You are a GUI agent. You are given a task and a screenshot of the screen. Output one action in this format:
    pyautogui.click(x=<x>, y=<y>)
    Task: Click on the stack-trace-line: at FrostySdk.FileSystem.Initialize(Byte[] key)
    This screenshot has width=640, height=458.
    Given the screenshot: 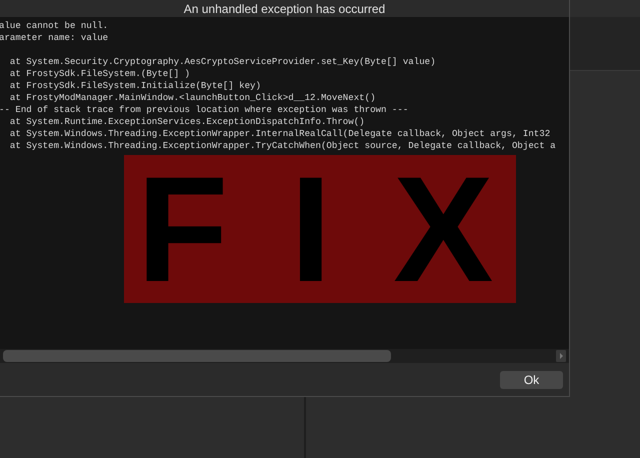 What is the action you would take?
    pyautogui.click(x=135, y=86)
    